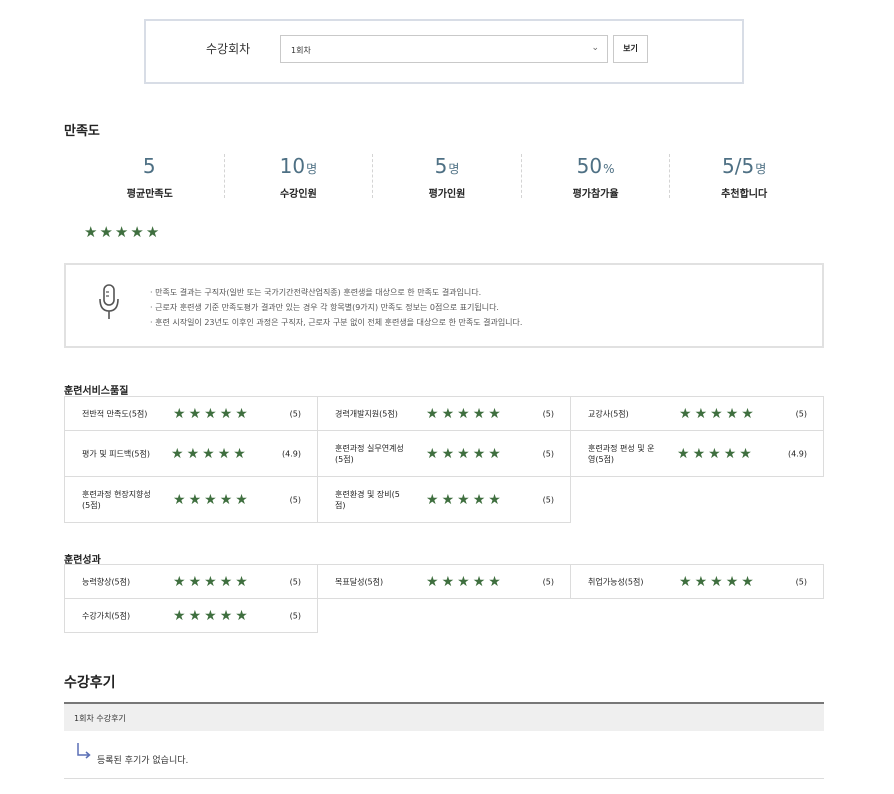 The height and width of the screenshot is (794, 894). I want to click on microphone-icon, so click(109, 305).